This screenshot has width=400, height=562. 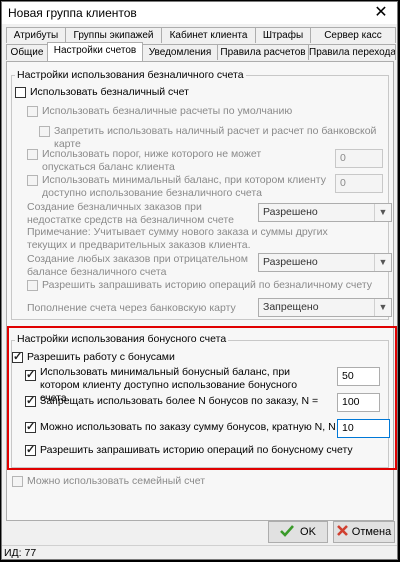 What do you see at coordinates (290, 212) in the screenshot?
I see `create-orders-value: Разрешено` at bounding box center [290, 212].